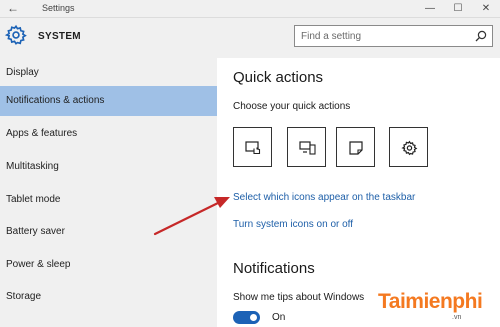 This screenshot has width=500, height=327. Describe the element at coordinates (108, 73) in the screenshot. I see `sidebar-item-display: Display` at that location.